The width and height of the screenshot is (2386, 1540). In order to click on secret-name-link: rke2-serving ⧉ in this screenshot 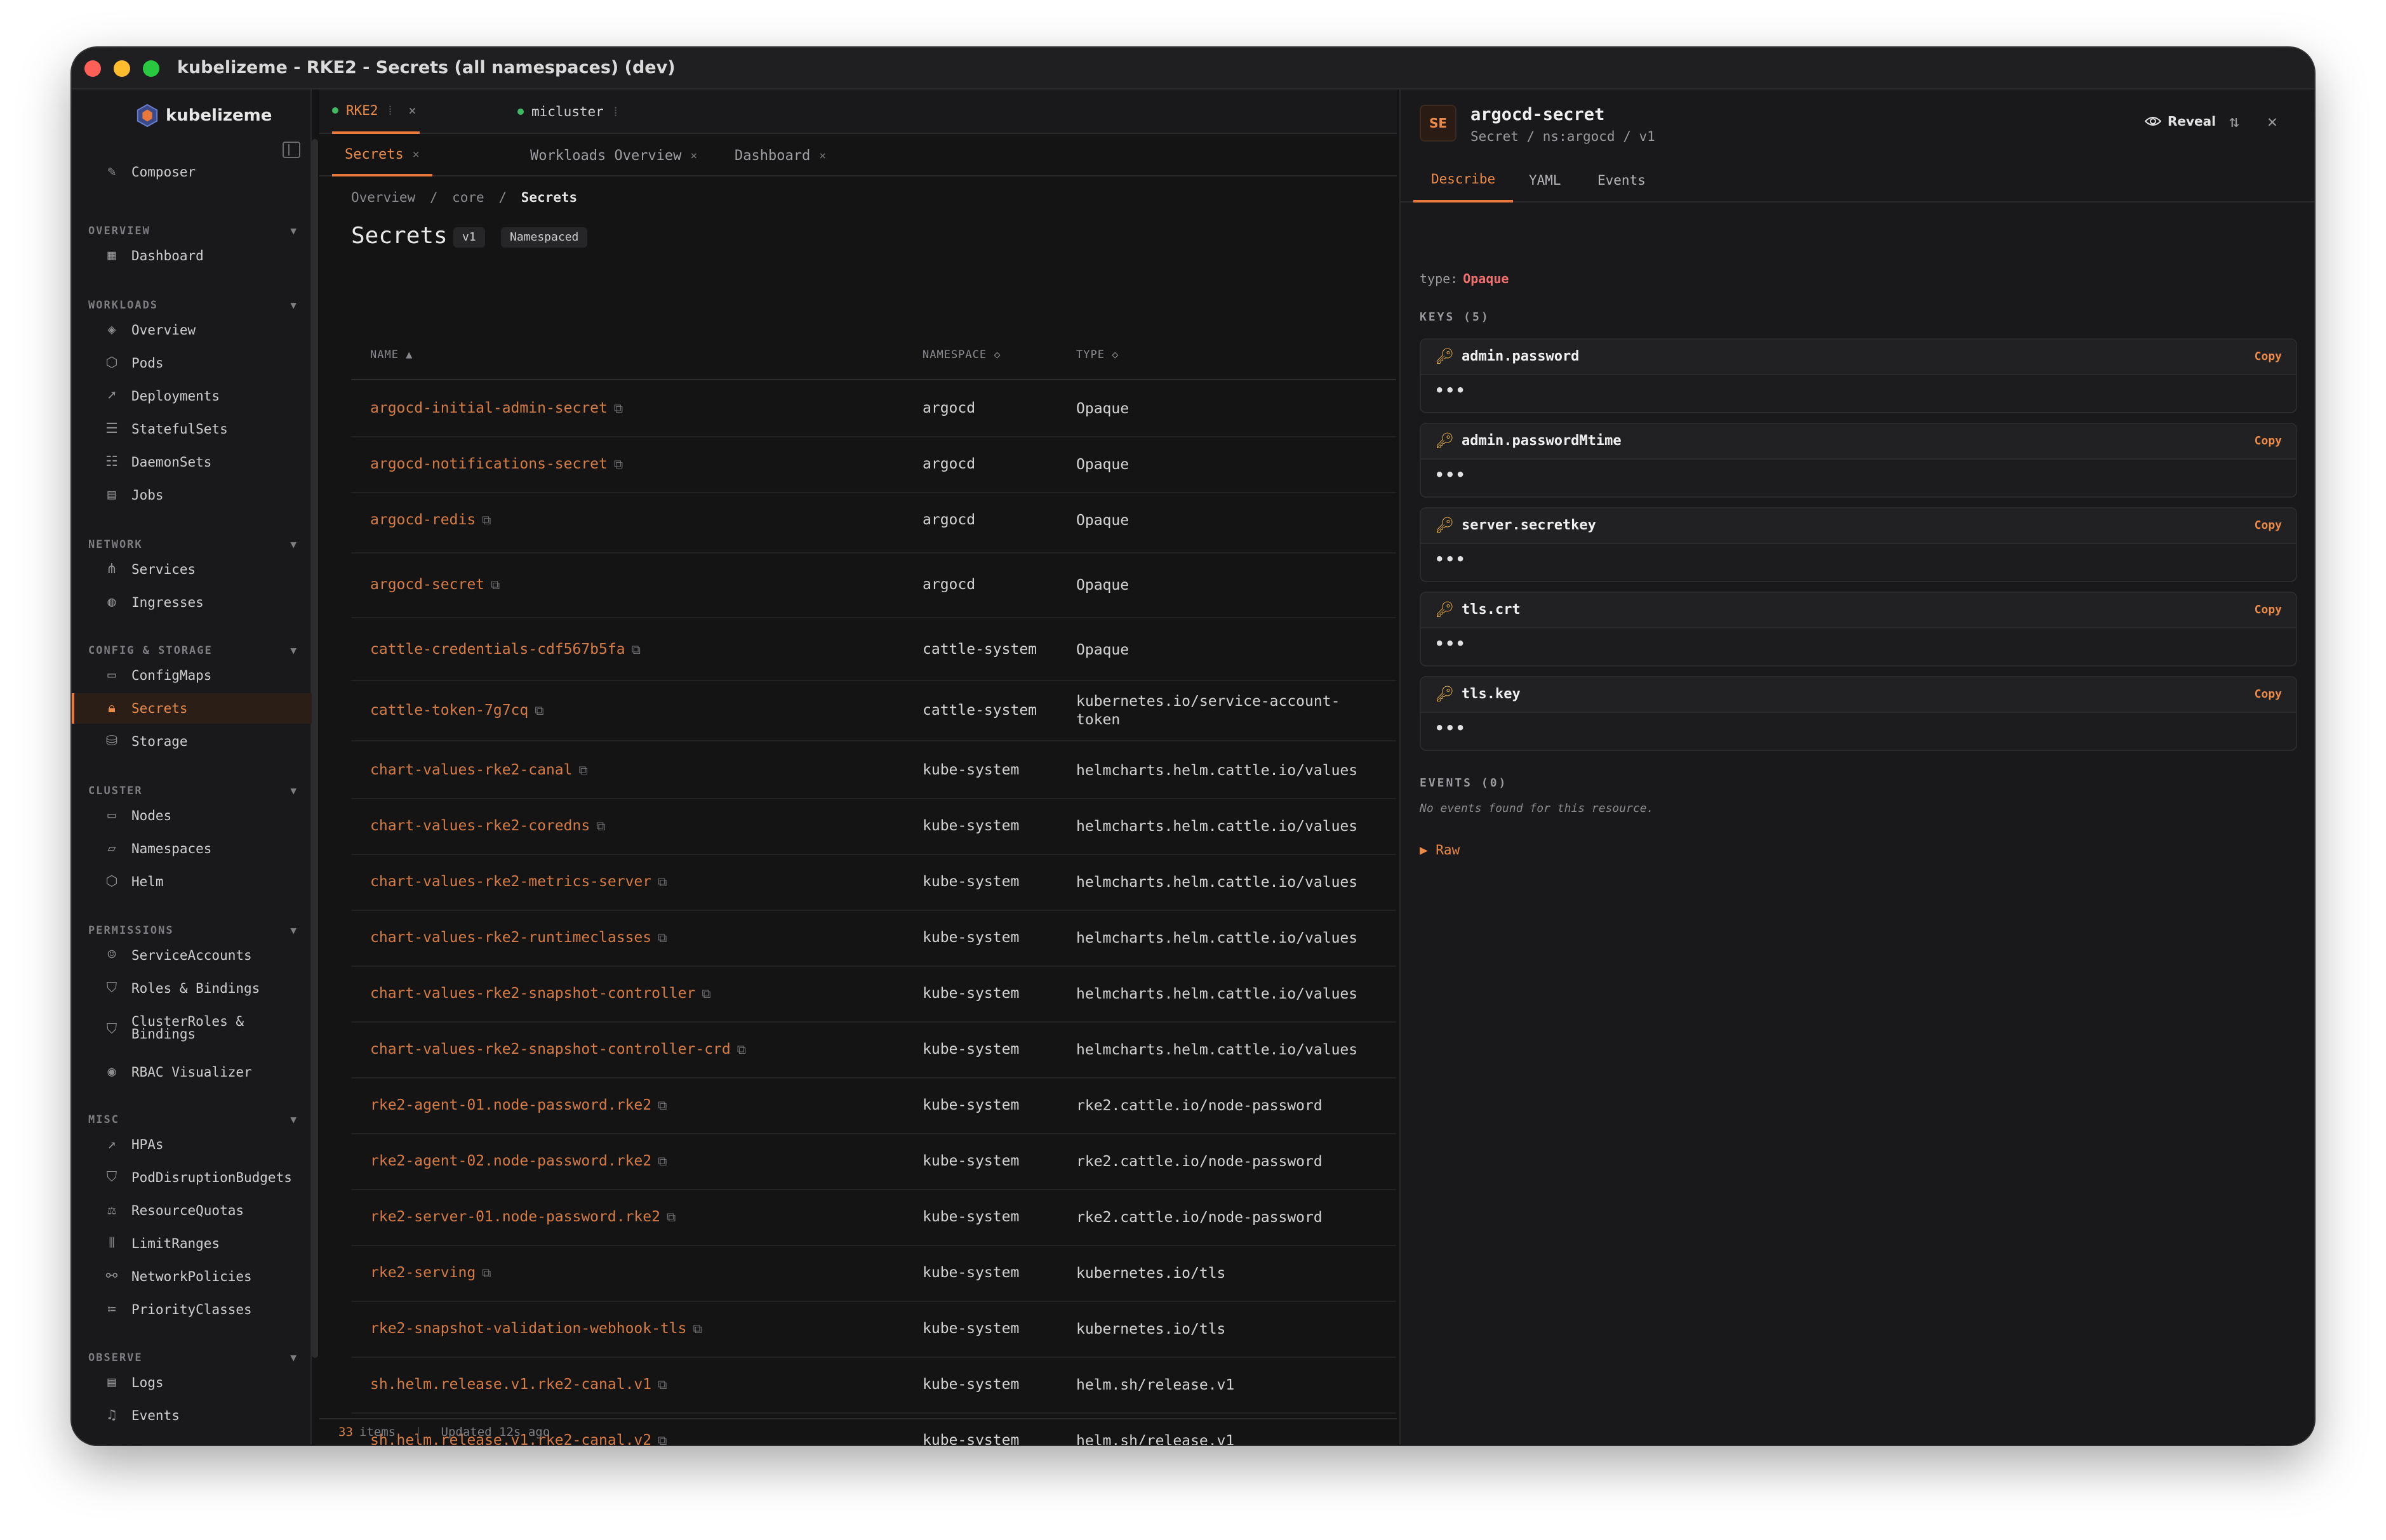, I will do `click(430, 1273)`.